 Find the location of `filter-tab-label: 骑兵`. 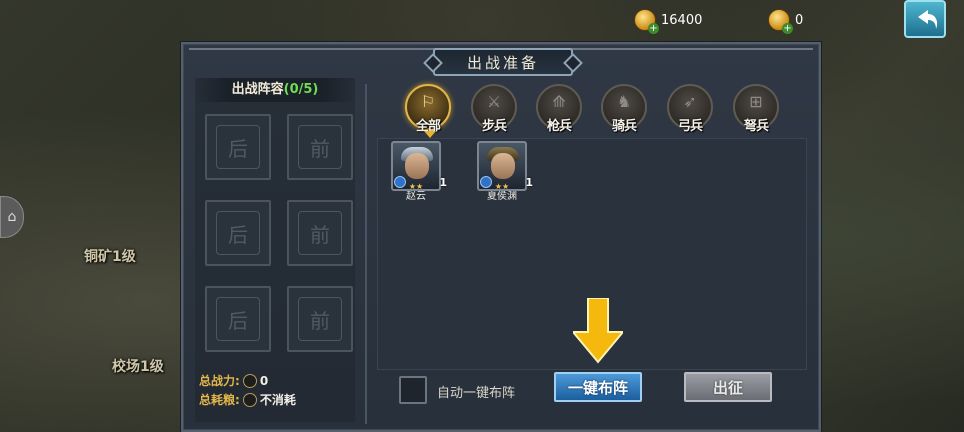

filter-tab-label: 骑兵 is located at coordinates (624, 126).